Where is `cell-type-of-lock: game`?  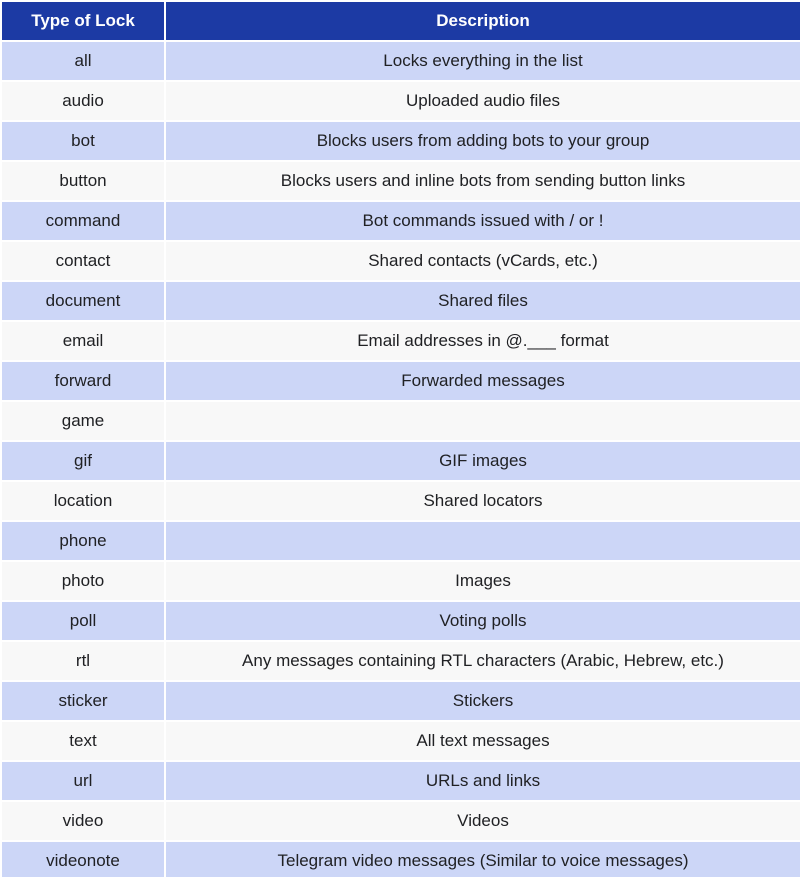 cell-type-of-lock: game is located at coordinates (83, 421).